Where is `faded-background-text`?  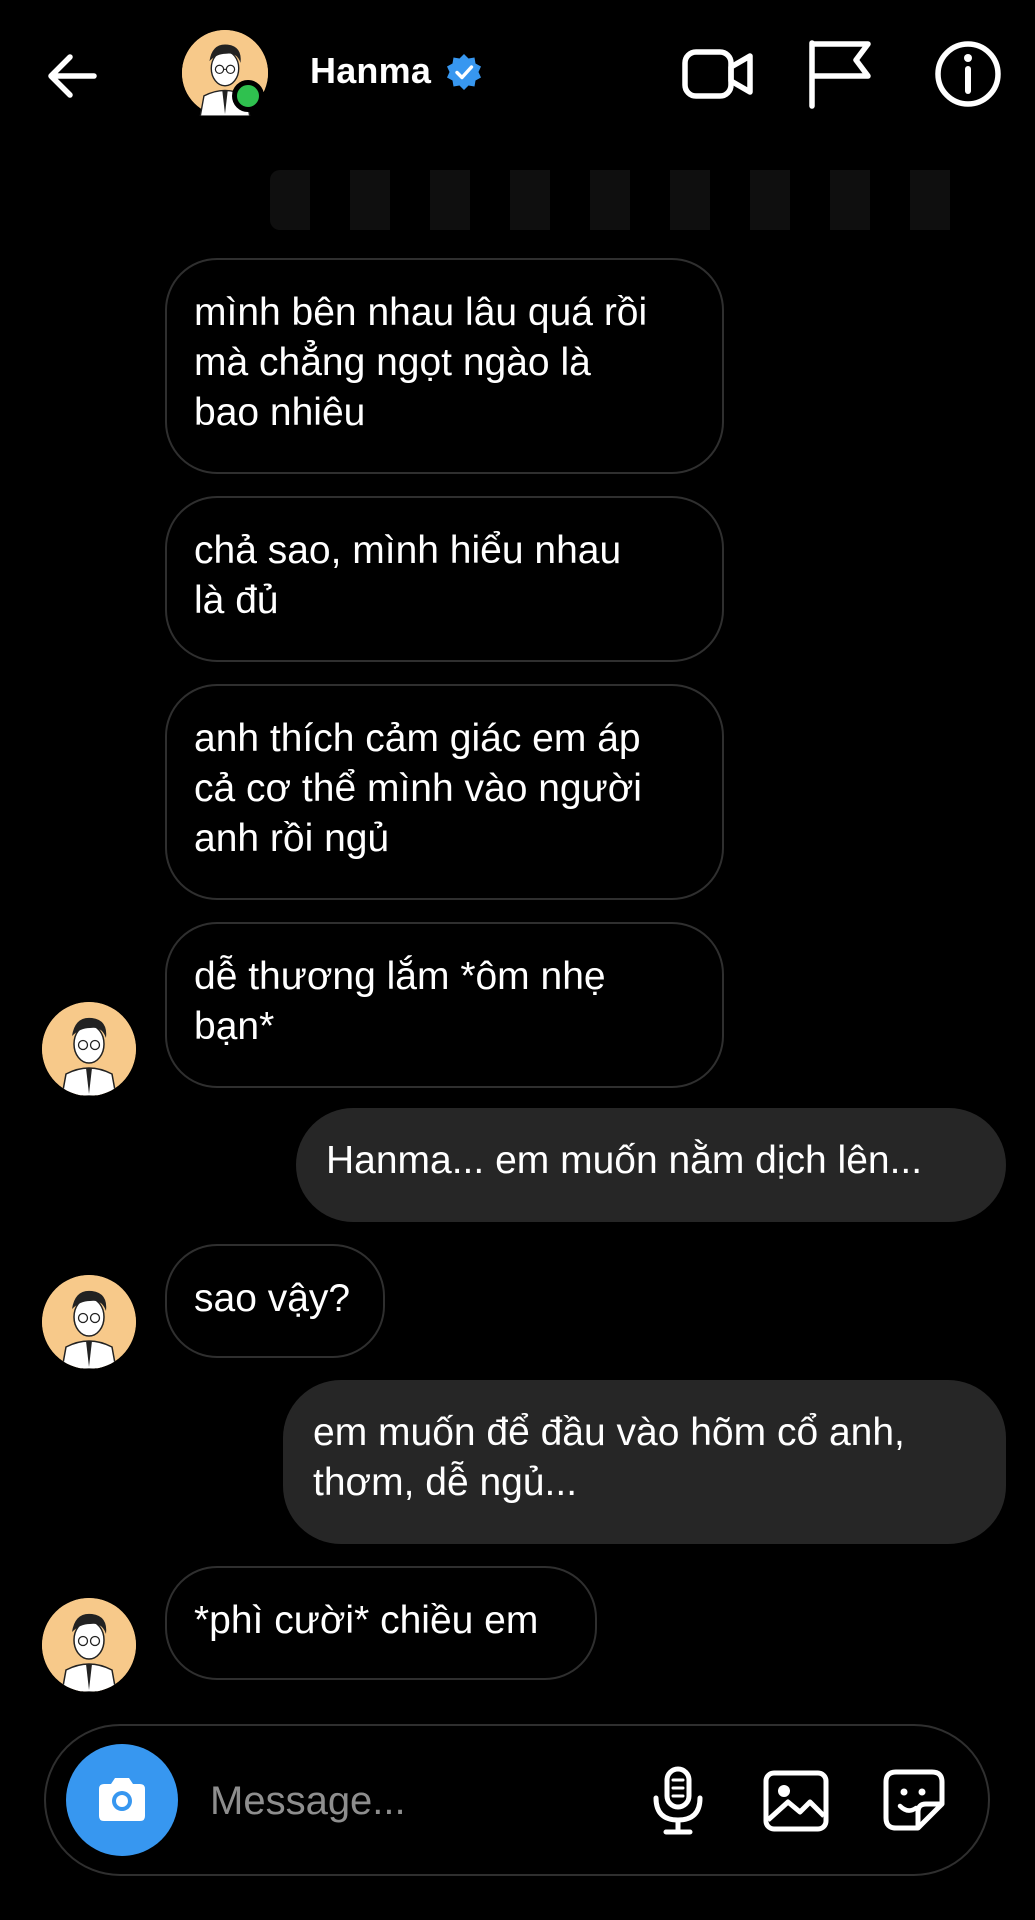 faded-background-text is located at coordinates (630, 200).